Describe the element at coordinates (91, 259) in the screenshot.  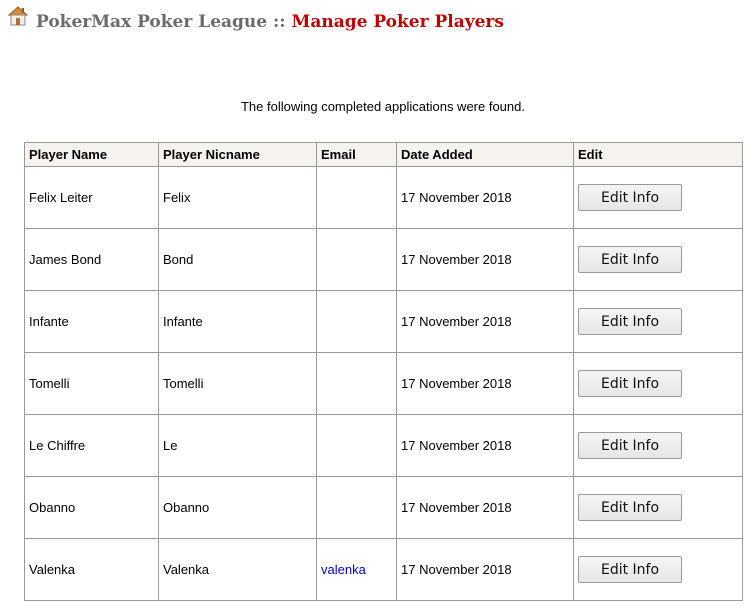
I see `player-name-cell: James Bond` at that location.